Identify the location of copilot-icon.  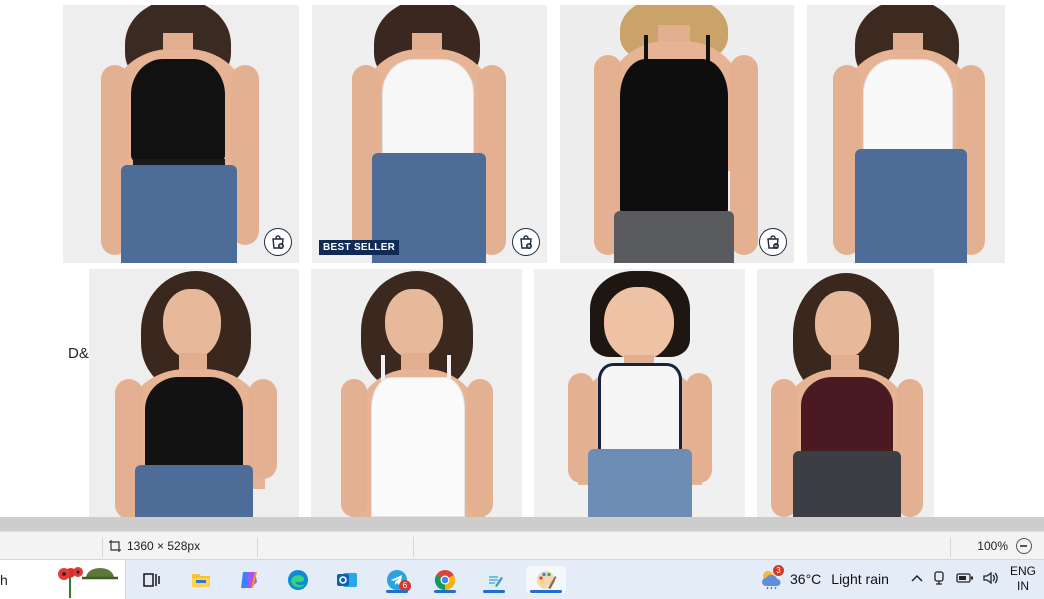
(249, 580).